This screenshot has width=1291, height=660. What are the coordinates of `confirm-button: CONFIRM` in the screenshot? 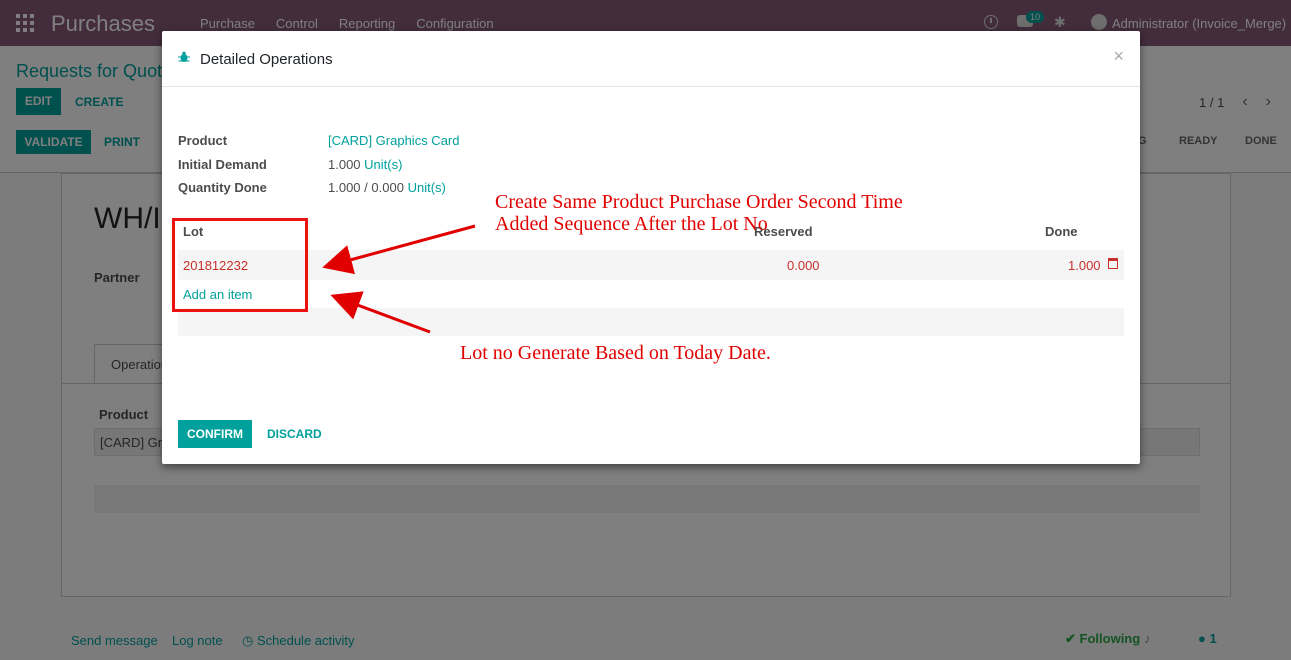 It's located at (215, 434).